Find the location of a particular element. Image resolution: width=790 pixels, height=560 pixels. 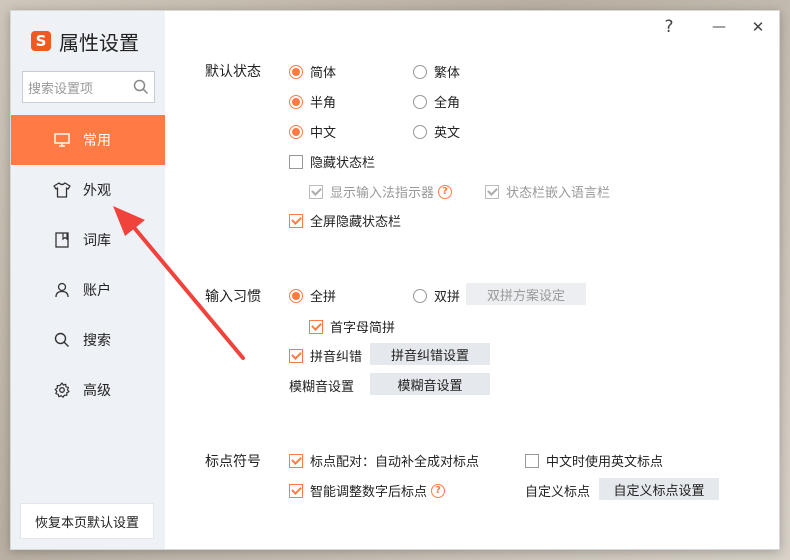

radio-chinese: 中文 is located at coordinates (312, 131).